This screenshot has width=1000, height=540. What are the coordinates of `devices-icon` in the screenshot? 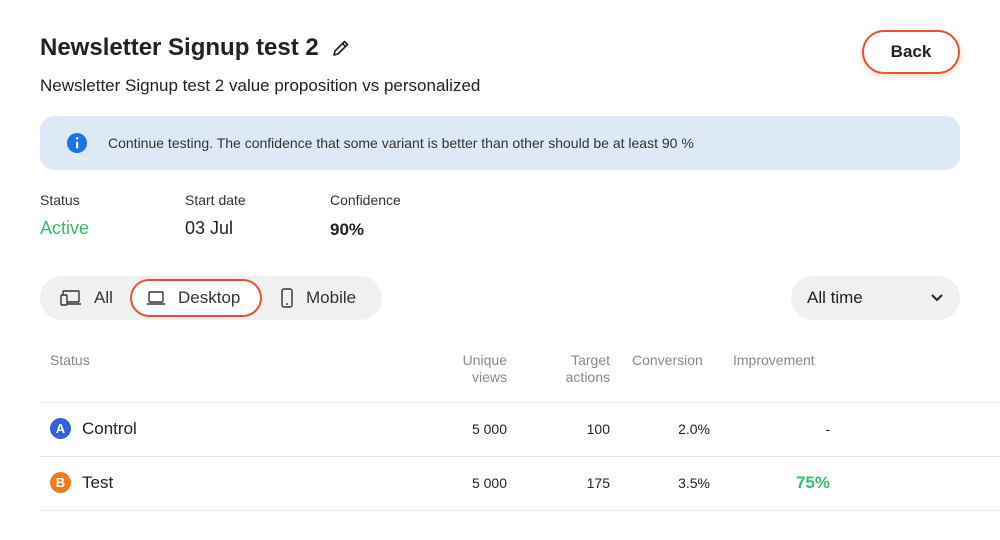 It's located at (70, 298).